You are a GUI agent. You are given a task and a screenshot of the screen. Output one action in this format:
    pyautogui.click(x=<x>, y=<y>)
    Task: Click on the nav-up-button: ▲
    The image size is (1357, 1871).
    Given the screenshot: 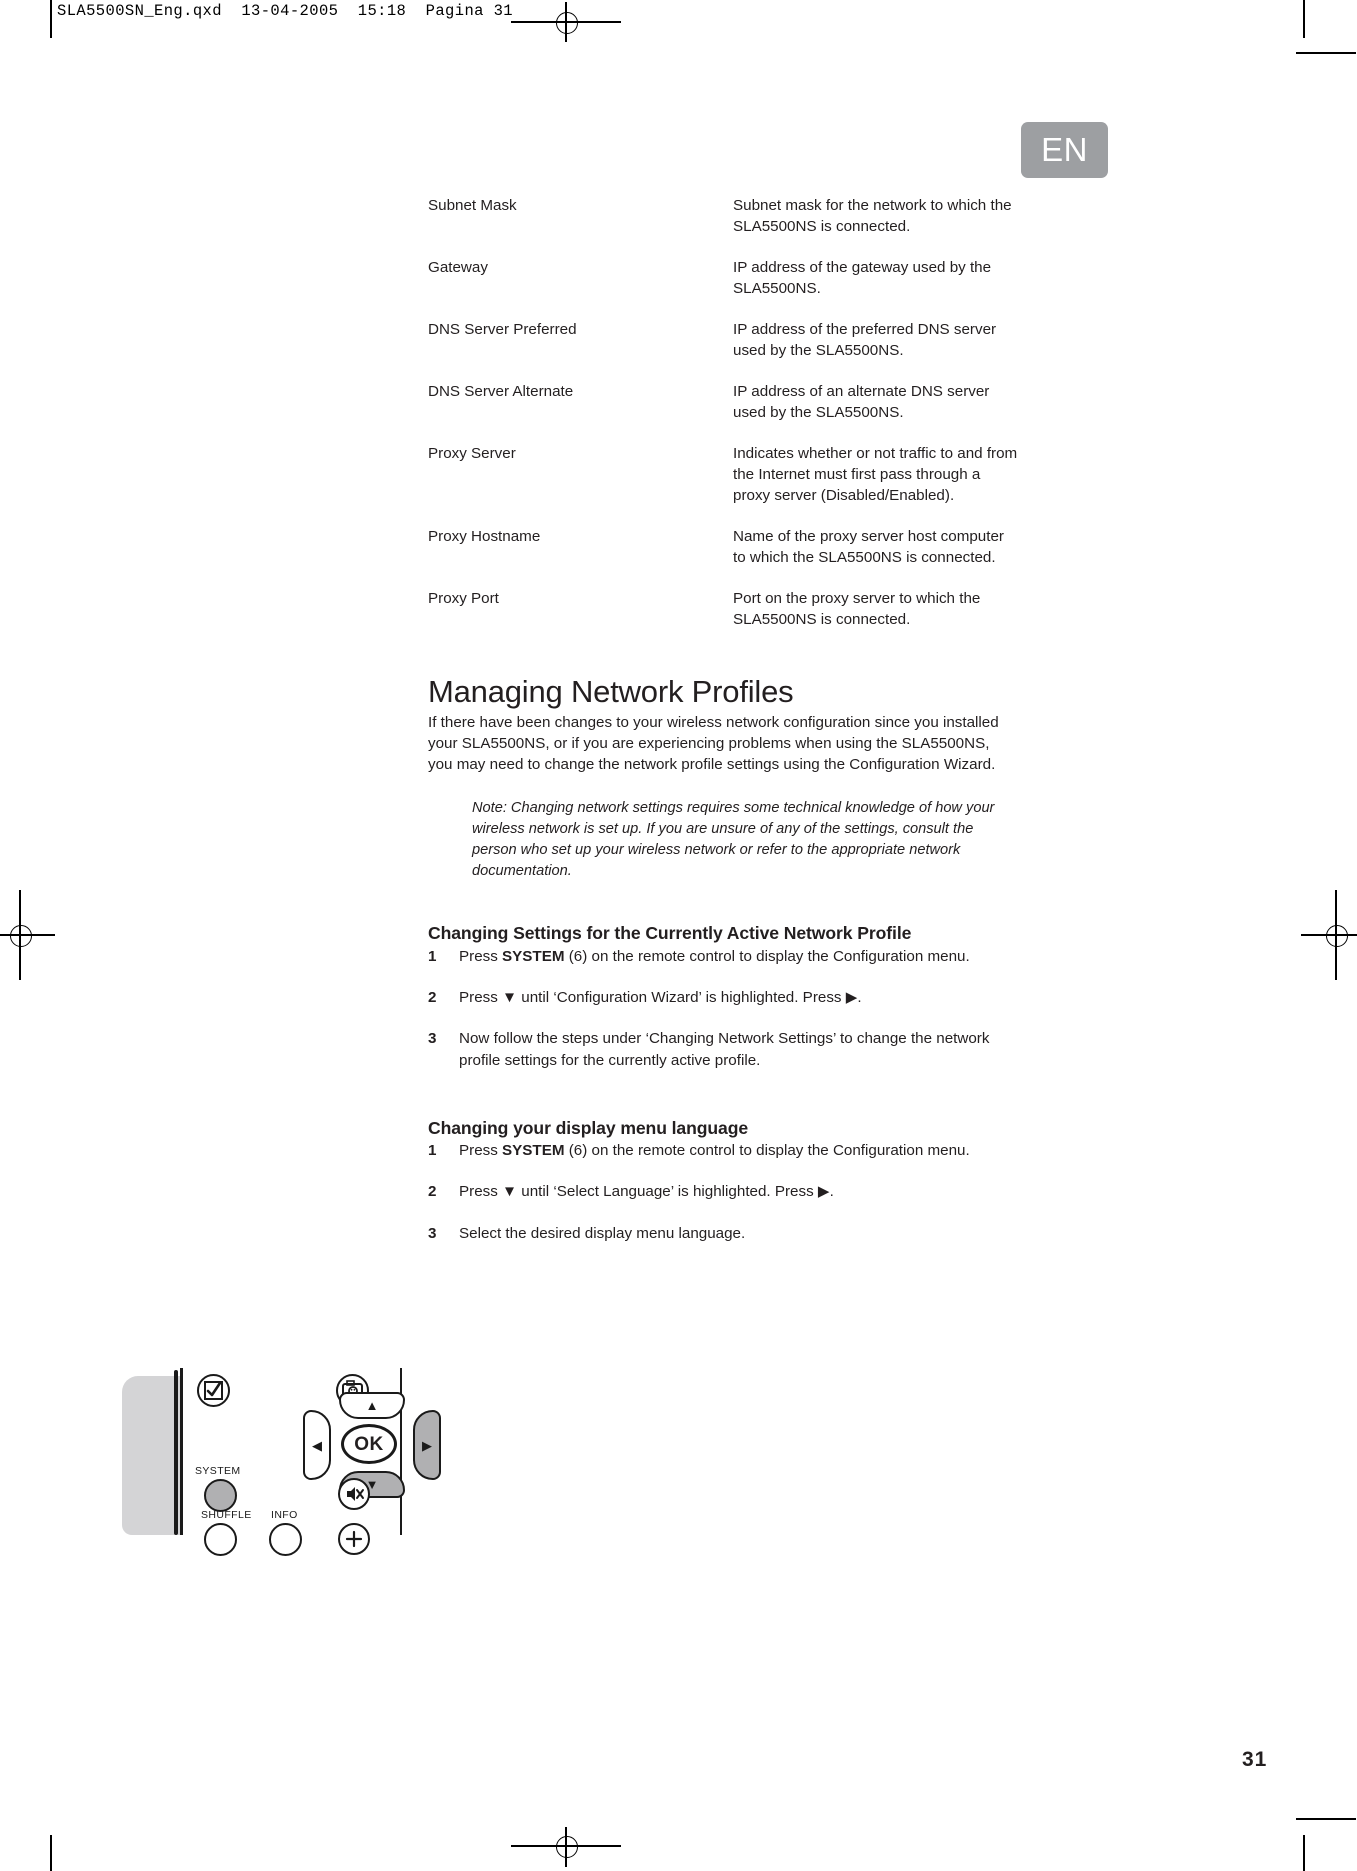 What is the action you would take?
    pyautogui.click(x=372, y=1405)
    